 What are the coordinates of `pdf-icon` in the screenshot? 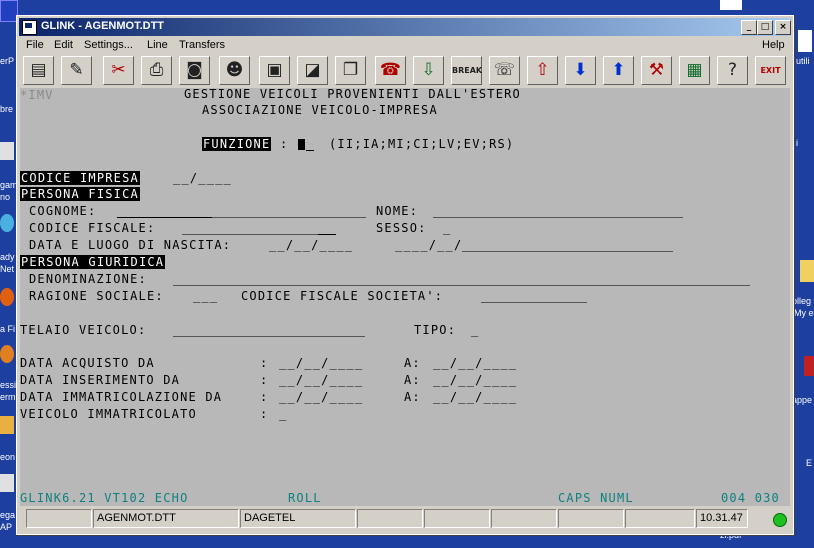 It's located at (809, 366).